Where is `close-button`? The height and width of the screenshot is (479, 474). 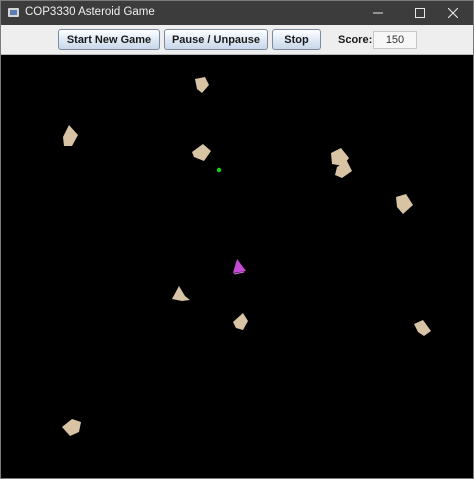
close-button is located at coordinates (453, 13).